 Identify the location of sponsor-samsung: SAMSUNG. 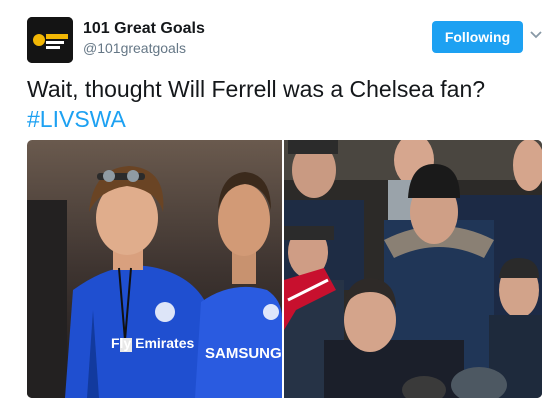
(243, 353).